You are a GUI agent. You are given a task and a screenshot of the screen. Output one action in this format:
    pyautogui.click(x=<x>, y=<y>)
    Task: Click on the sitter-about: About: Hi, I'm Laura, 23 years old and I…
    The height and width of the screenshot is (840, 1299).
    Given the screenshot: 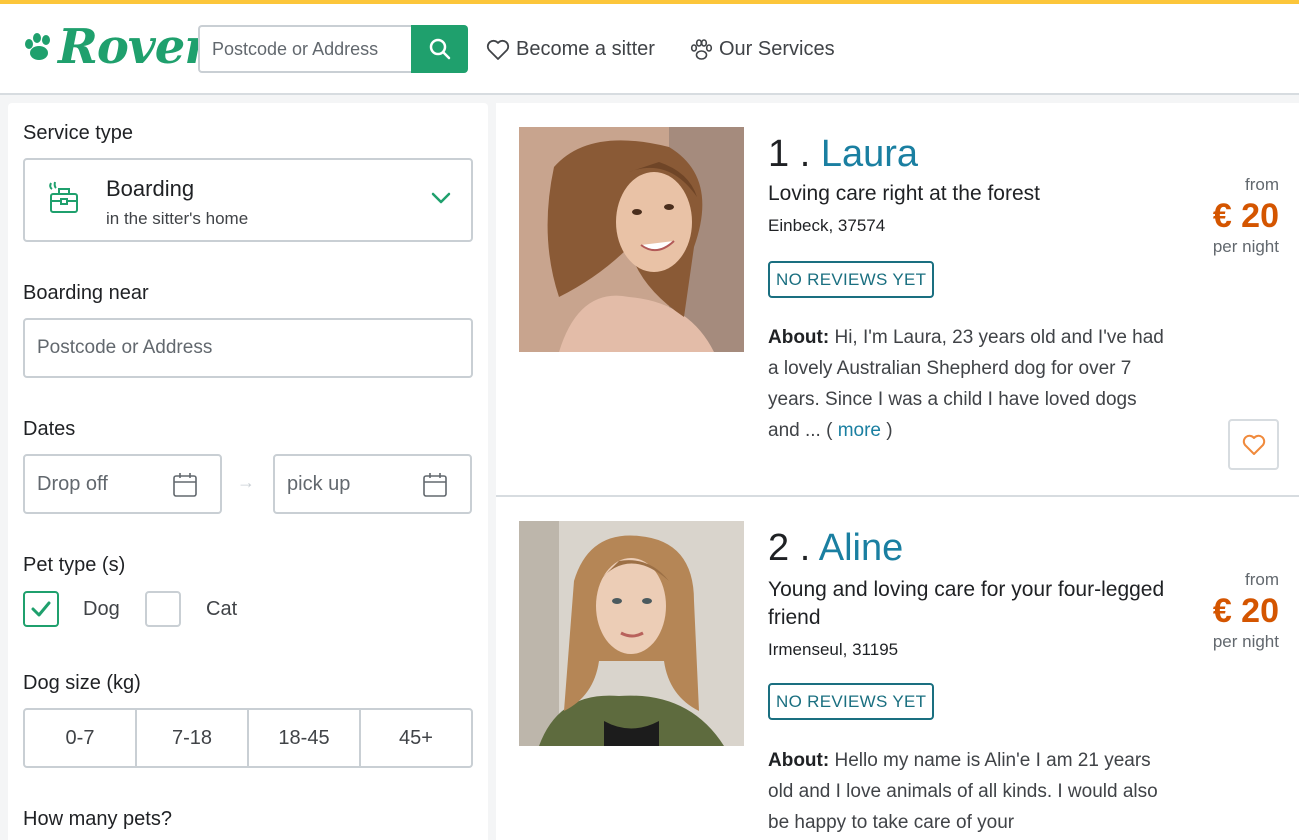 What is the action you would take?
    pyautogui.click(x=968, y=384)
    